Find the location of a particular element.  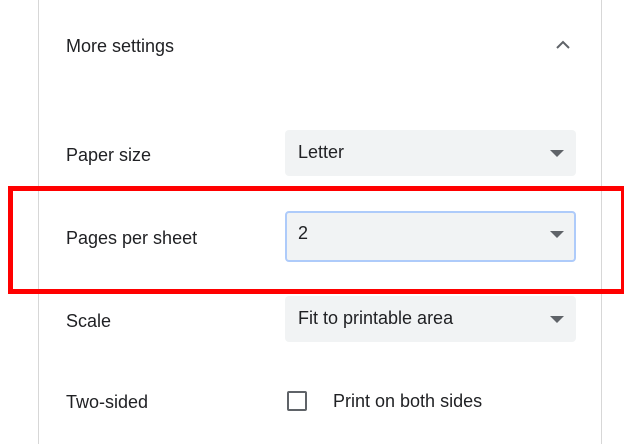

pages-per-sheet-select: 2 is located at coordinates (430, 236).